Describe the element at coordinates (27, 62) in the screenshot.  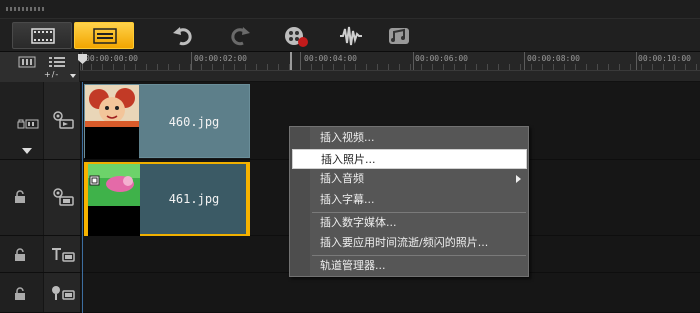
I see `all-tracks-view-icon` at that location.